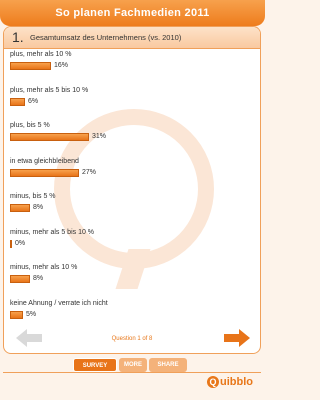  Describe the element at coordinates (130, 176) in the screenshot. I see `answer-item: in etwa gleichbleibend 27%` at that location.